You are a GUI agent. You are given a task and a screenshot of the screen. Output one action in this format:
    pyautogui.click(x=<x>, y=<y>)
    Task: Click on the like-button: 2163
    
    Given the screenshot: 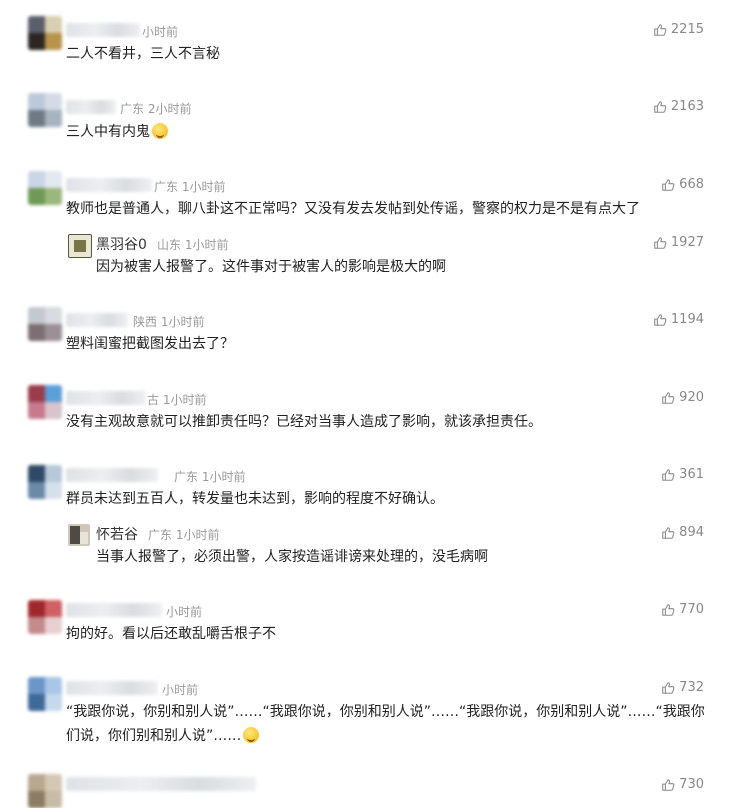 What is the action you would take?
    pyautogui.click(x=678, y=106)
    